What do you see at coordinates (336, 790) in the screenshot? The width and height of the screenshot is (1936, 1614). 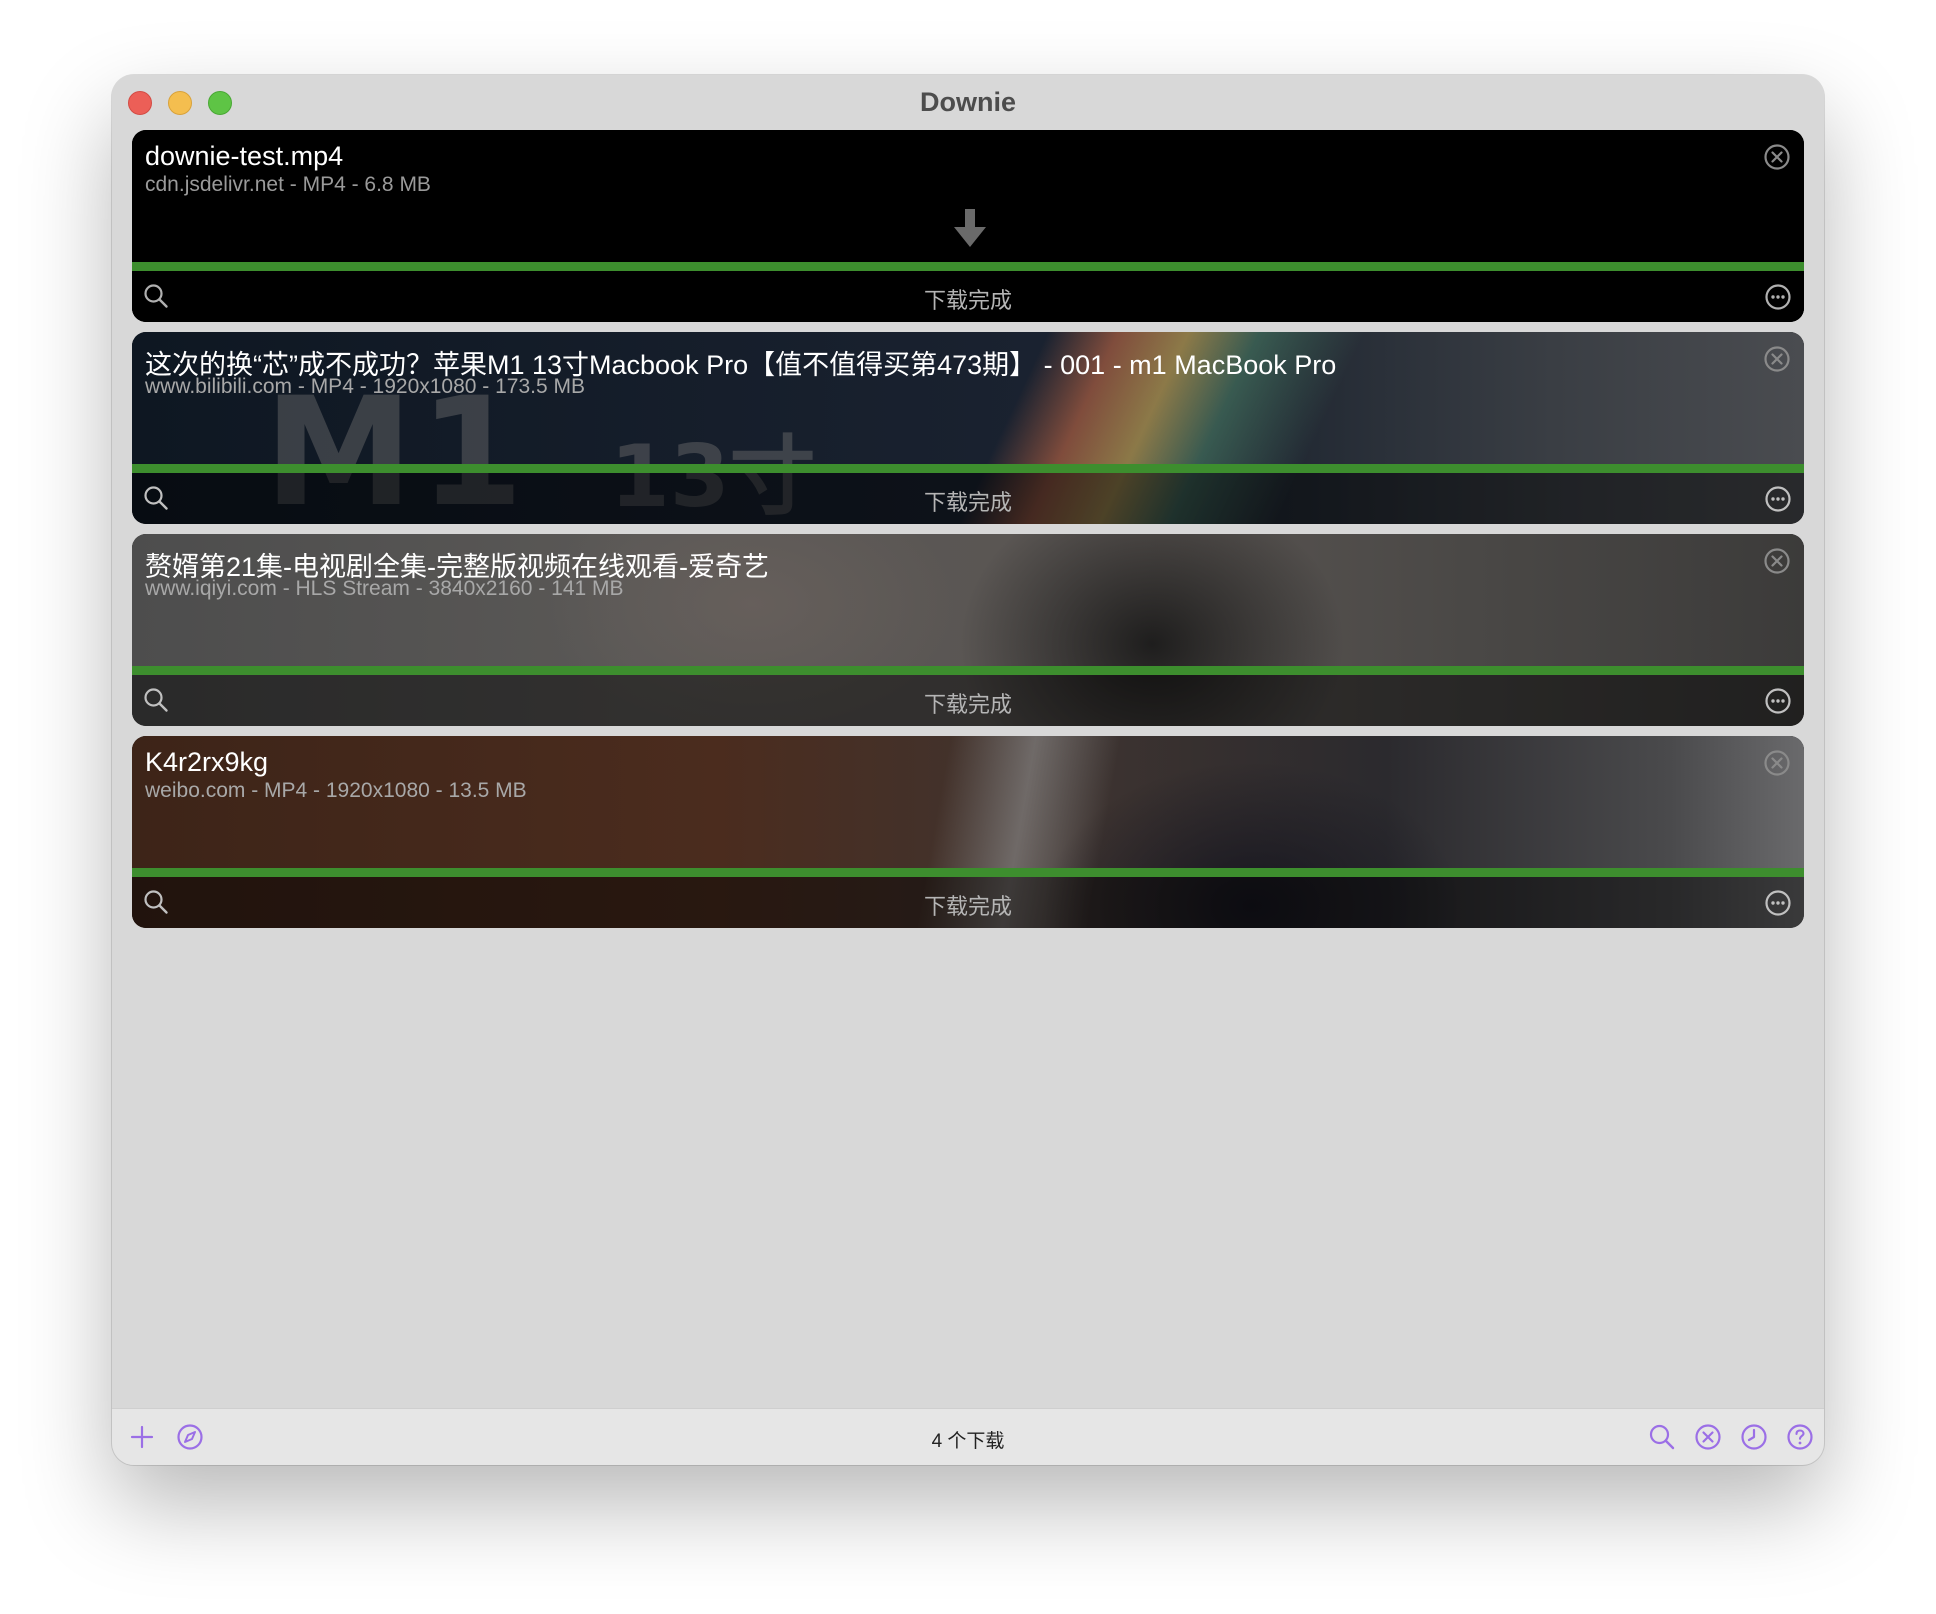 I see `download-meta: weibo.com - MP4 - 1920x1080 - 13.5 MB` at bounding box center [336, 790].